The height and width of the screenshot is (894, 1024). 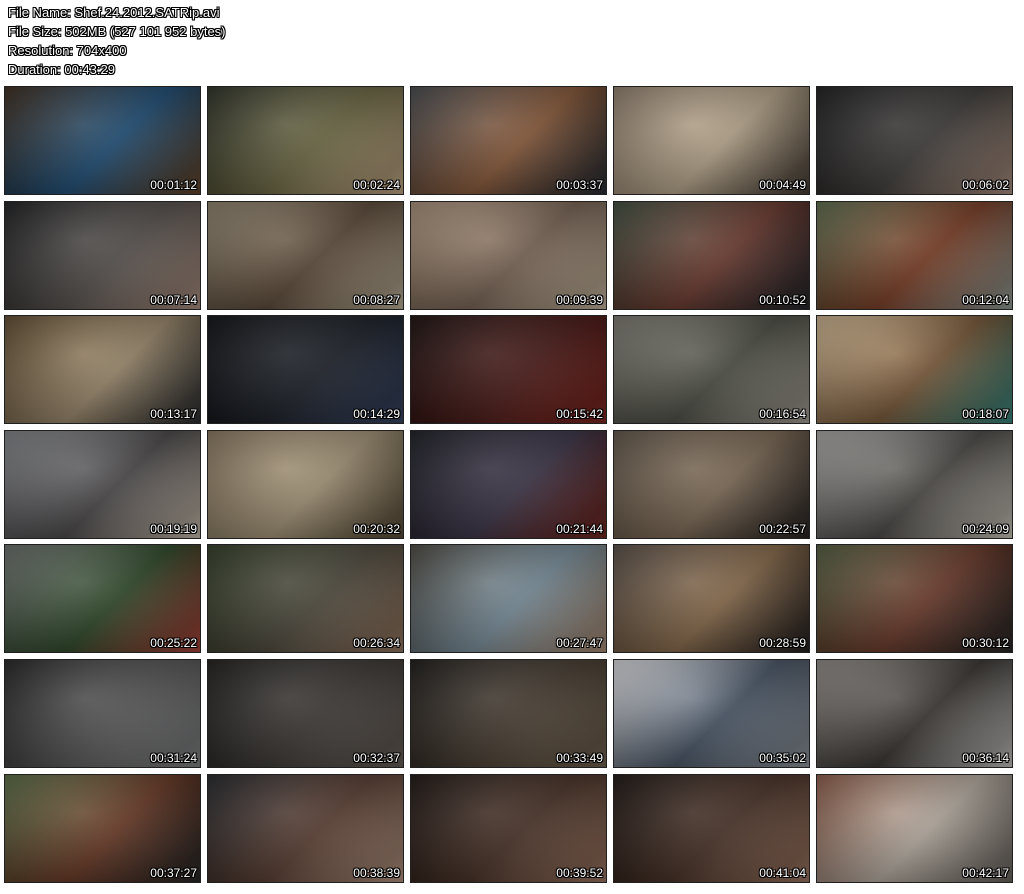 What do you see at coordinates (114, 12) in the screenshot?
I see `file-name-text: File Name: Shef.24.2012.SATRip.avi` at bounding box center [114, 12].